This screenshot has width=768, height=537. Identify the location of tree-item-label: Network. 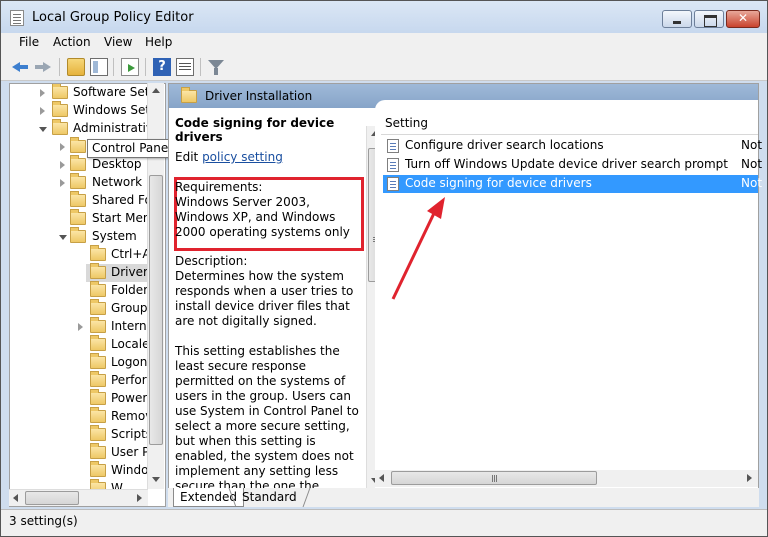
(117, 182).